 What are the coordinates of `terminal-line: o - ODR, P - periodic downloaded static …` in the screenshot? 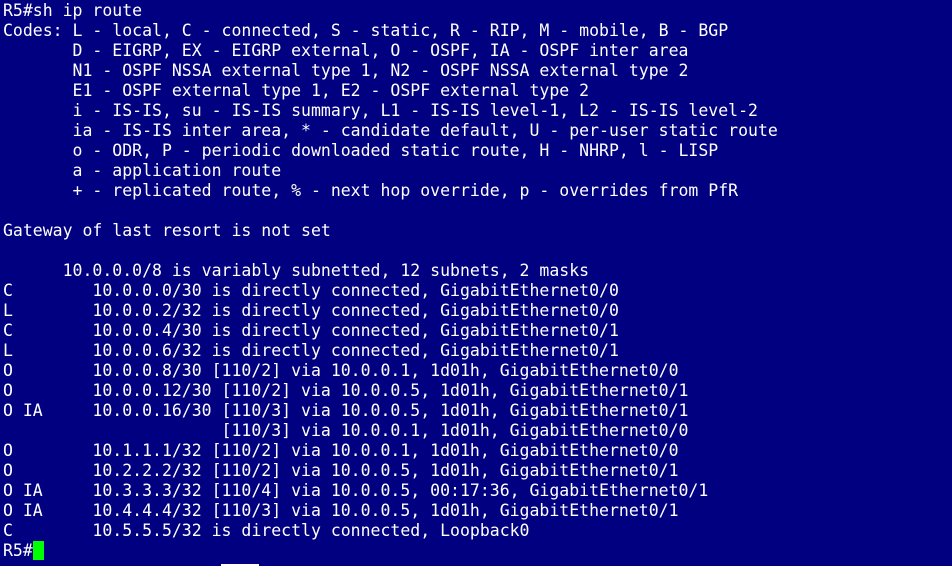 It's located at (361, 150).